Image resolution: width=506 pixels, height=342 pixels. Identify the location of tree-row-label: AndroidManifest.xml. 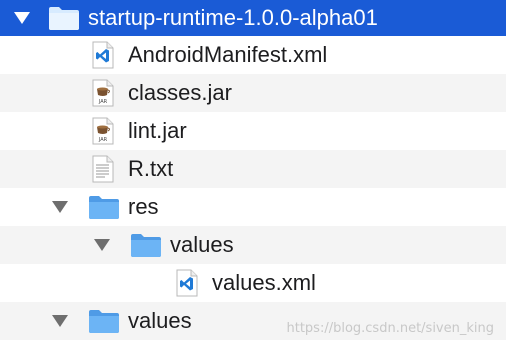
(228, 54).